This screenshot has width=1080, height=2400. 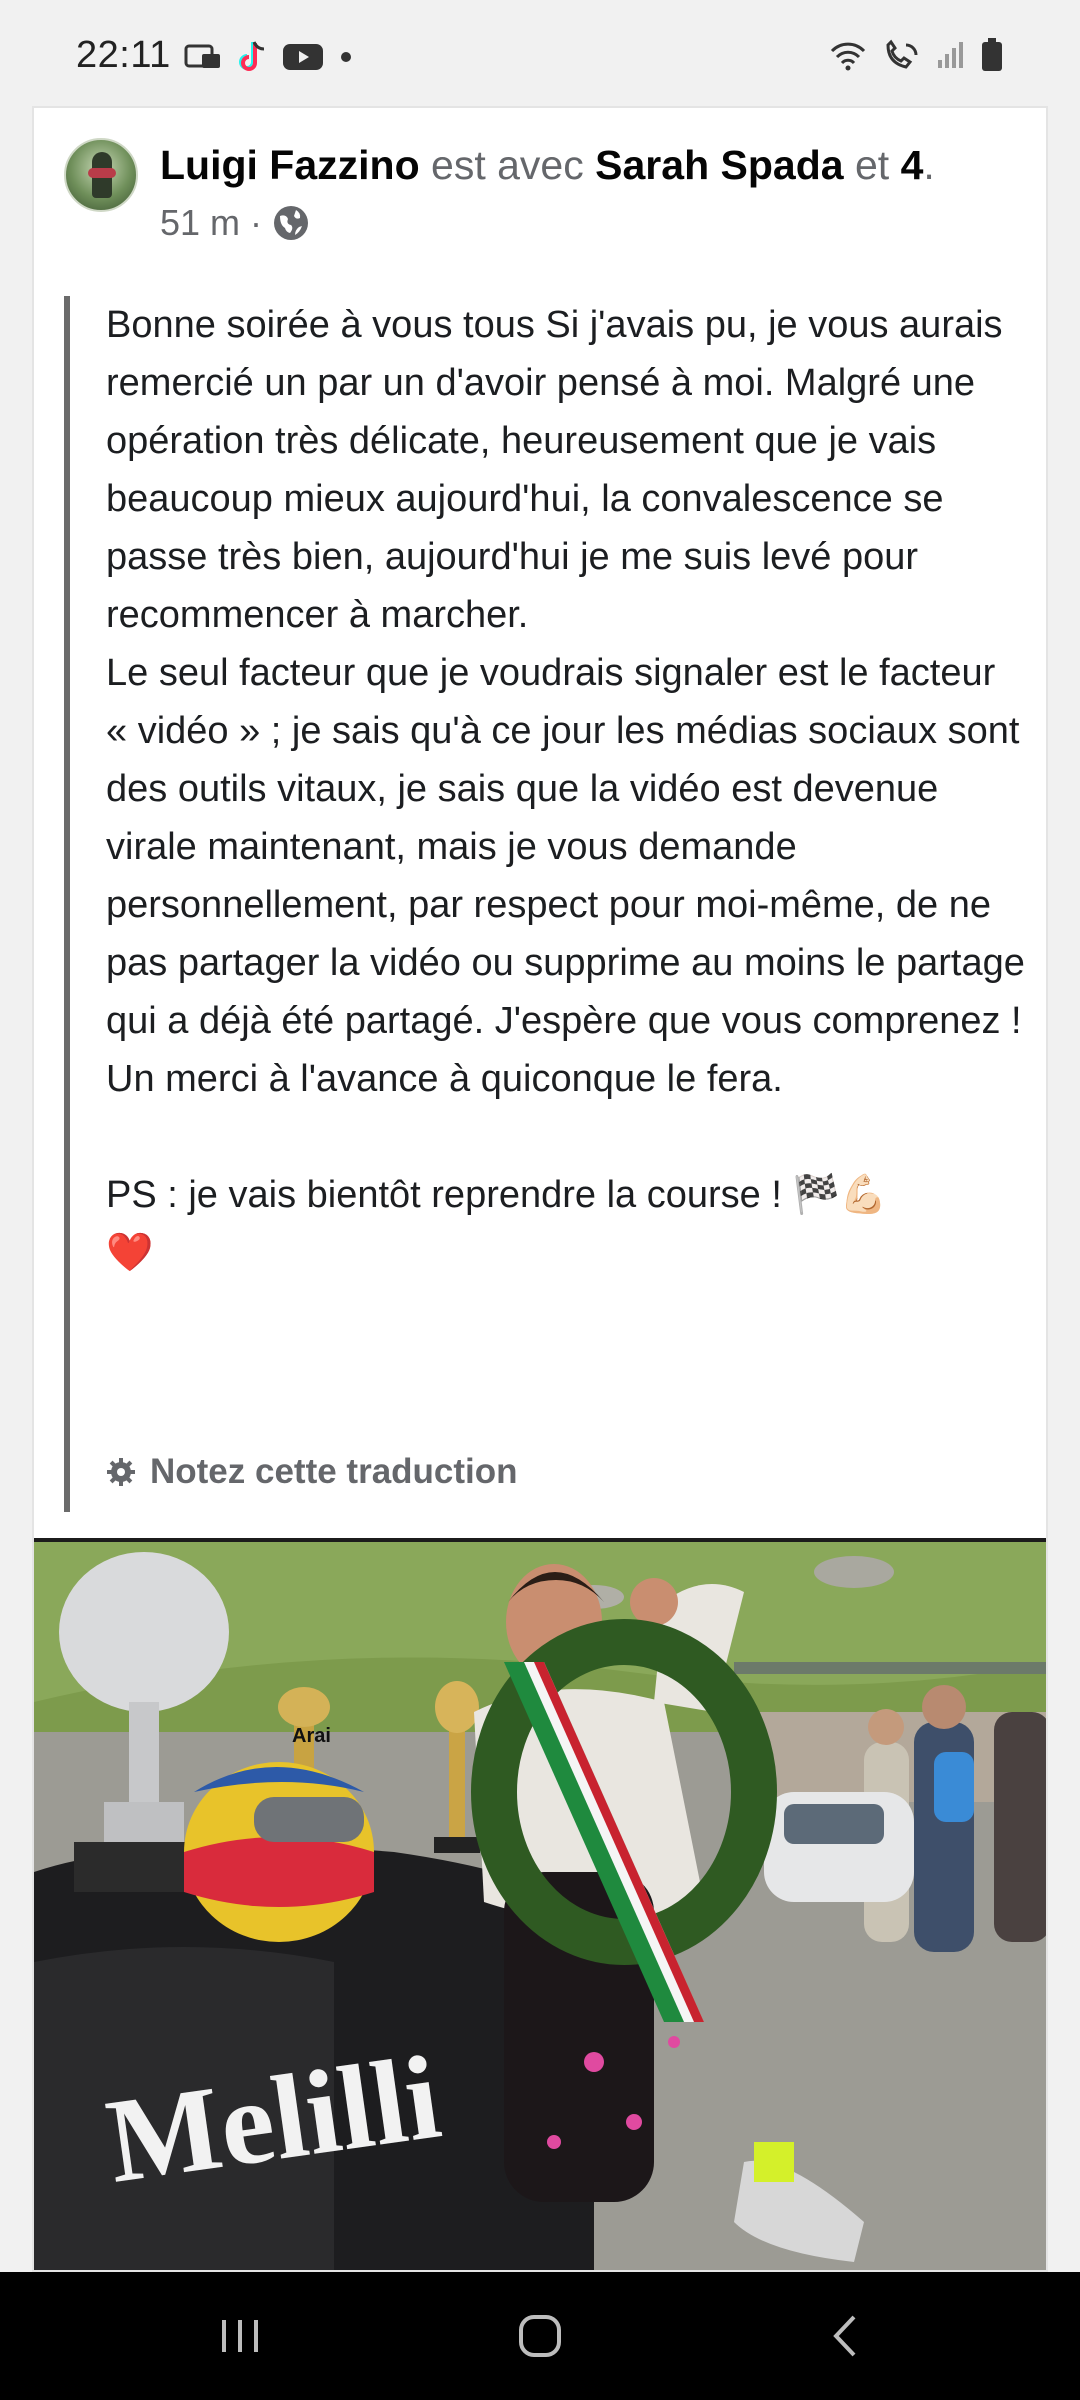 What do you see at coordinates (540, 53) in the screenshot?
I see `status-bar: 22:11` at bounding box center [540, 53].